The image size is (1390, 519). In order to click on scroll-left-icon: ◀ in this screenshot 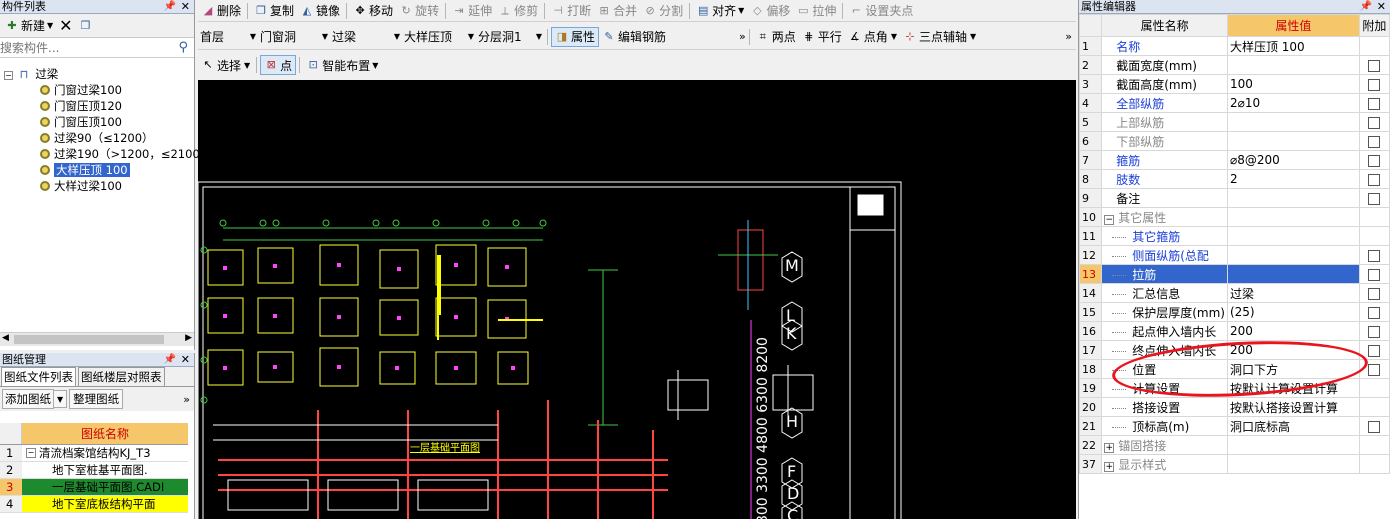, I will do `click(5, 338)`.